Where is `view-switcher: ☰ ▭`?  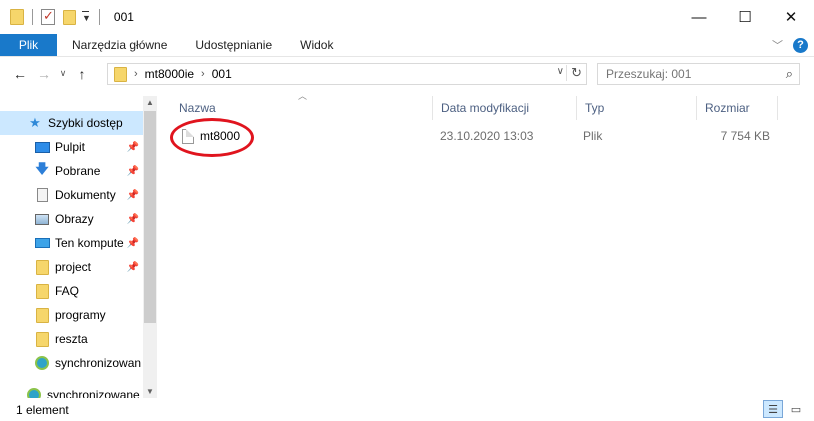 view-switcher: ☰ ▭ is located at coordinates (784, 409).